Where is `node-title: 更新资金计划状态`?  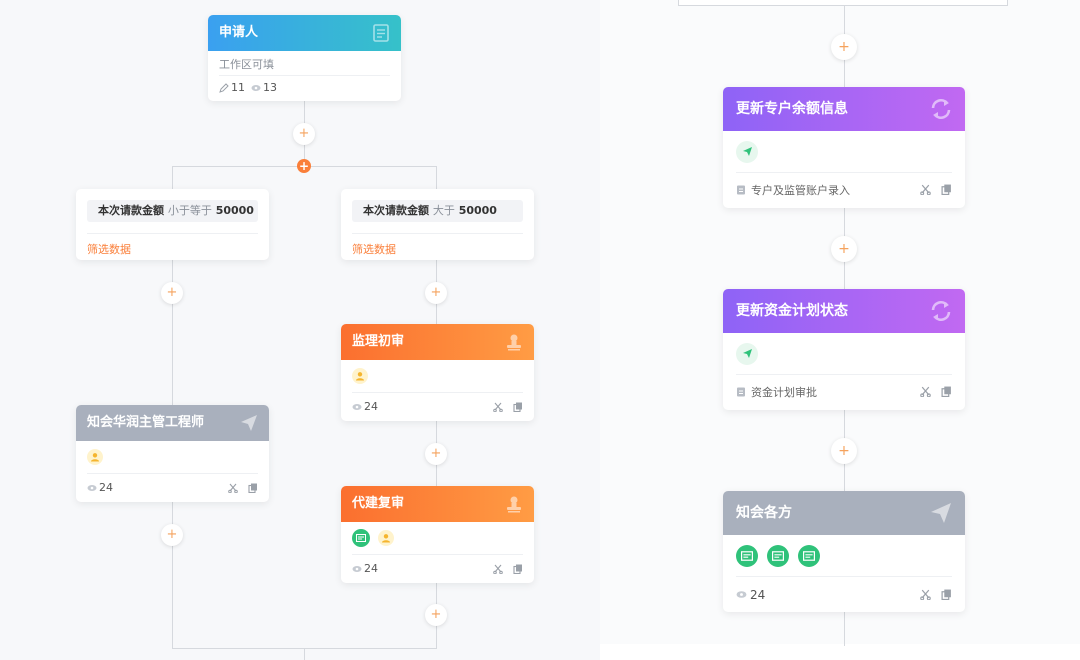
node-title: 更新资金计划状态 is located at coordinates (792, 311).